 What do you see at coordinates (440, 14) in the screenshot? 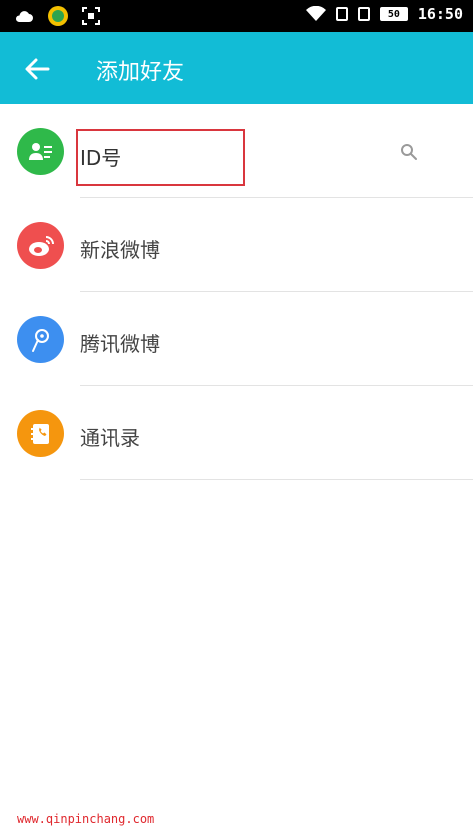
I see `clock: 16:50` at bounding box center [440, 14].